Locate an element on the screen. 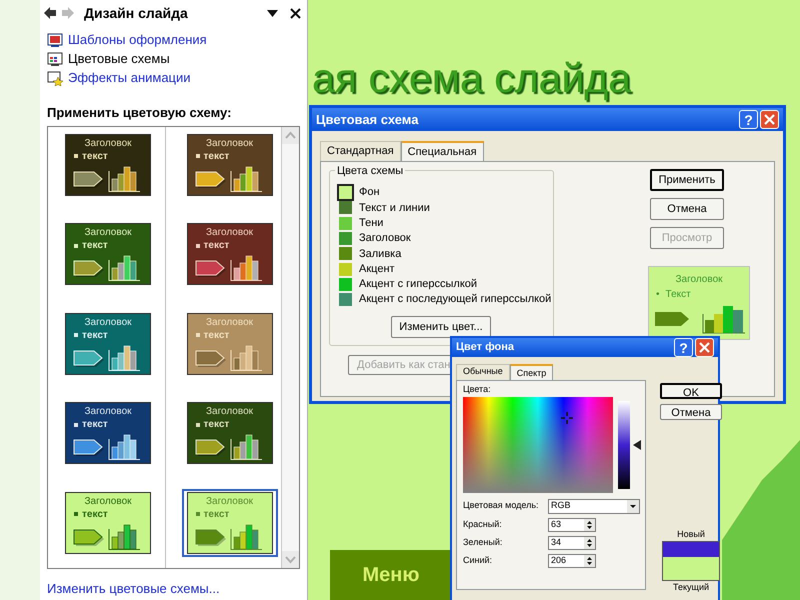  field-value: 34 is located at coordinates (556, 542).